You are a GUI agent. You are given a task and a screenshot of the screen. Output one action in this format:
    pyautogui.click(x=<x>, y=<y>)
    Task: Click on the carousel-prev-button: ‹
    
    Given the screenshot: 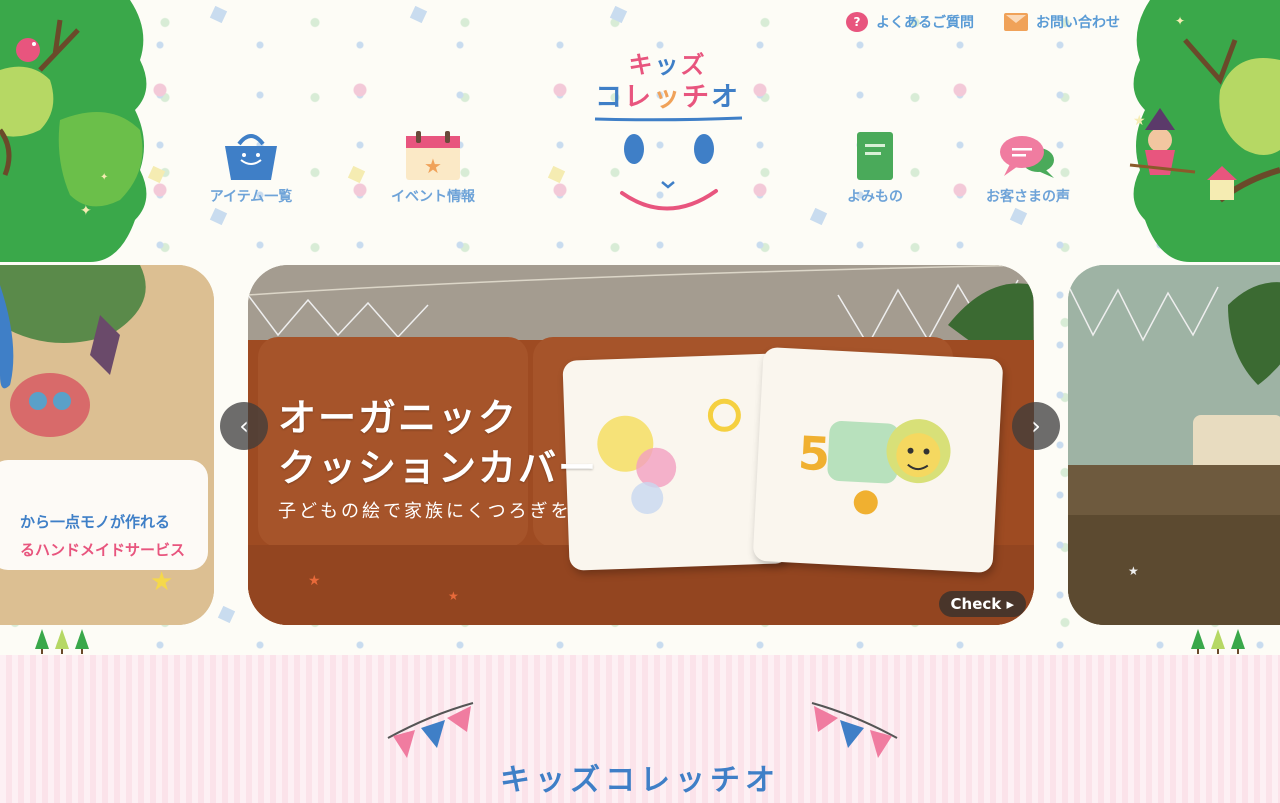 What is the action you would take?
    pyautogui.click(x=244, y=426)
    